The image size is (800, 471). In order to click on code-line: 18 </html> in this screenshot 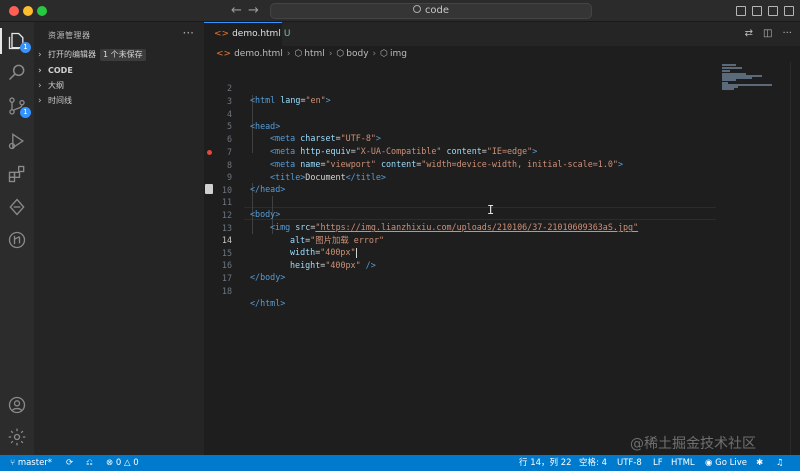, I will do `click(460, 290)`.